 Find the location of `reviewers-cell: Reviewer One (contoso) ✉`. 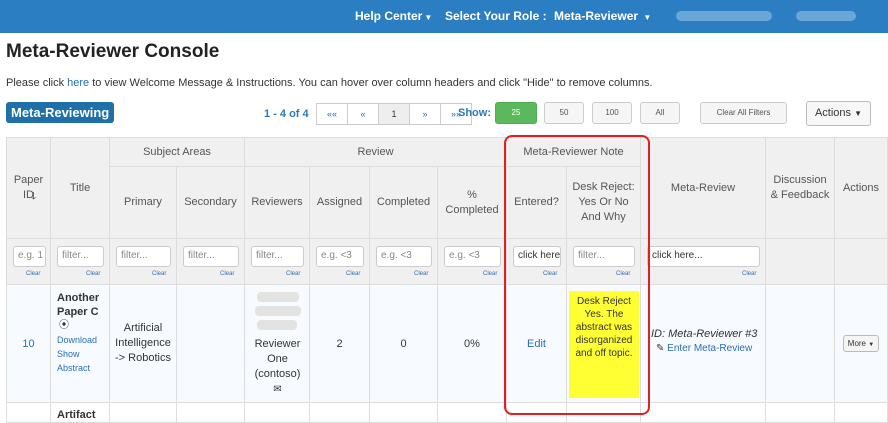

reviewers-cell: Reviewer One (contoso) ✉ is located at coordinates (277, 344).